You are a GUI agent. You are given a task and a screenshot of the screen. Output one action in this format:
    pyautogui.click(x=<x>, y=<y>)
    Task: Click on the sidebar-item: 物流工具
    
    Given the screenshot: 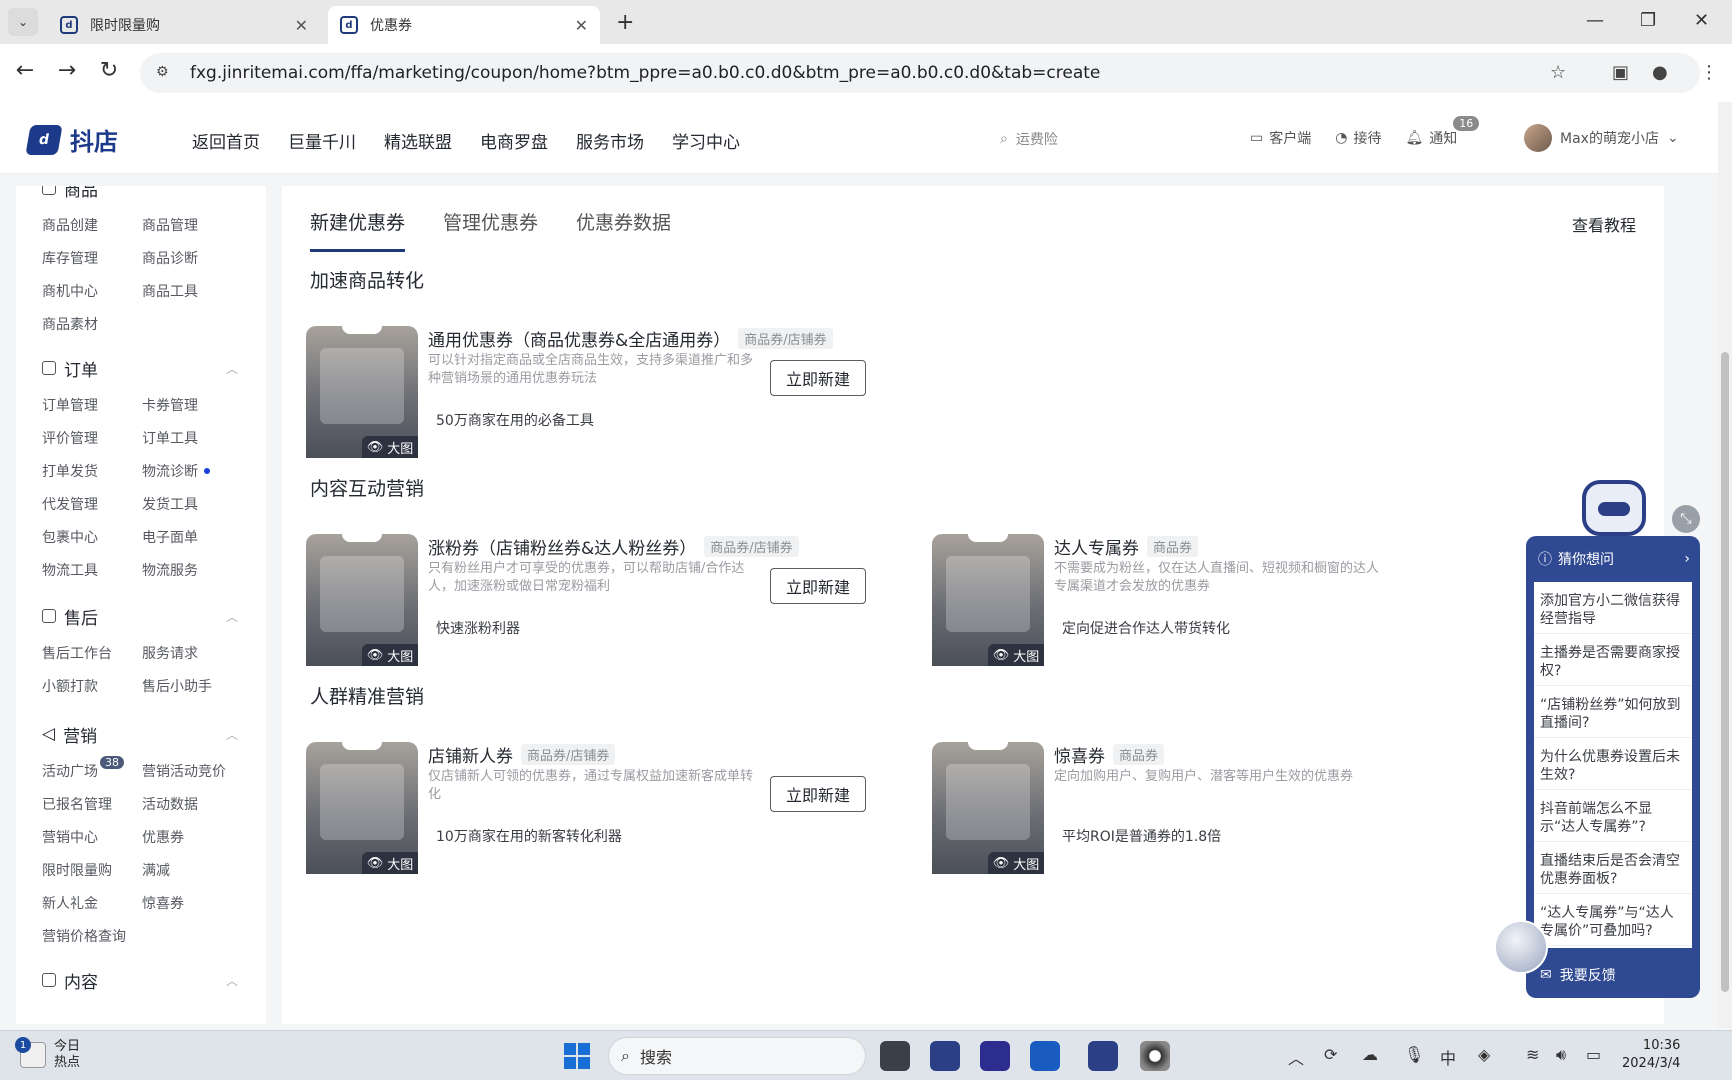 What is the action you would take?
    pyautogui.click(x=92, y=569)
    